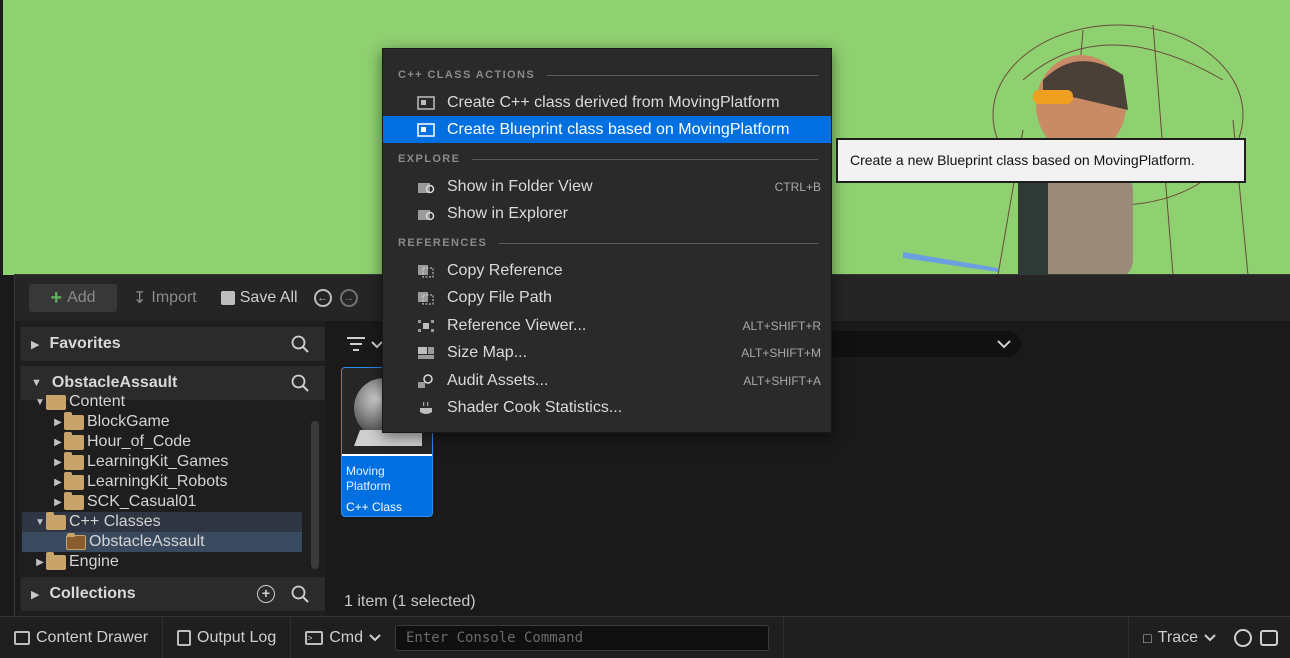 The width and height of the screenshot is (1290, 658). What do you see at coordinates (157, 481) in the screenshot?
I see `tree-item-label: LearningKit_Robots` at bounding box center [157, 481].